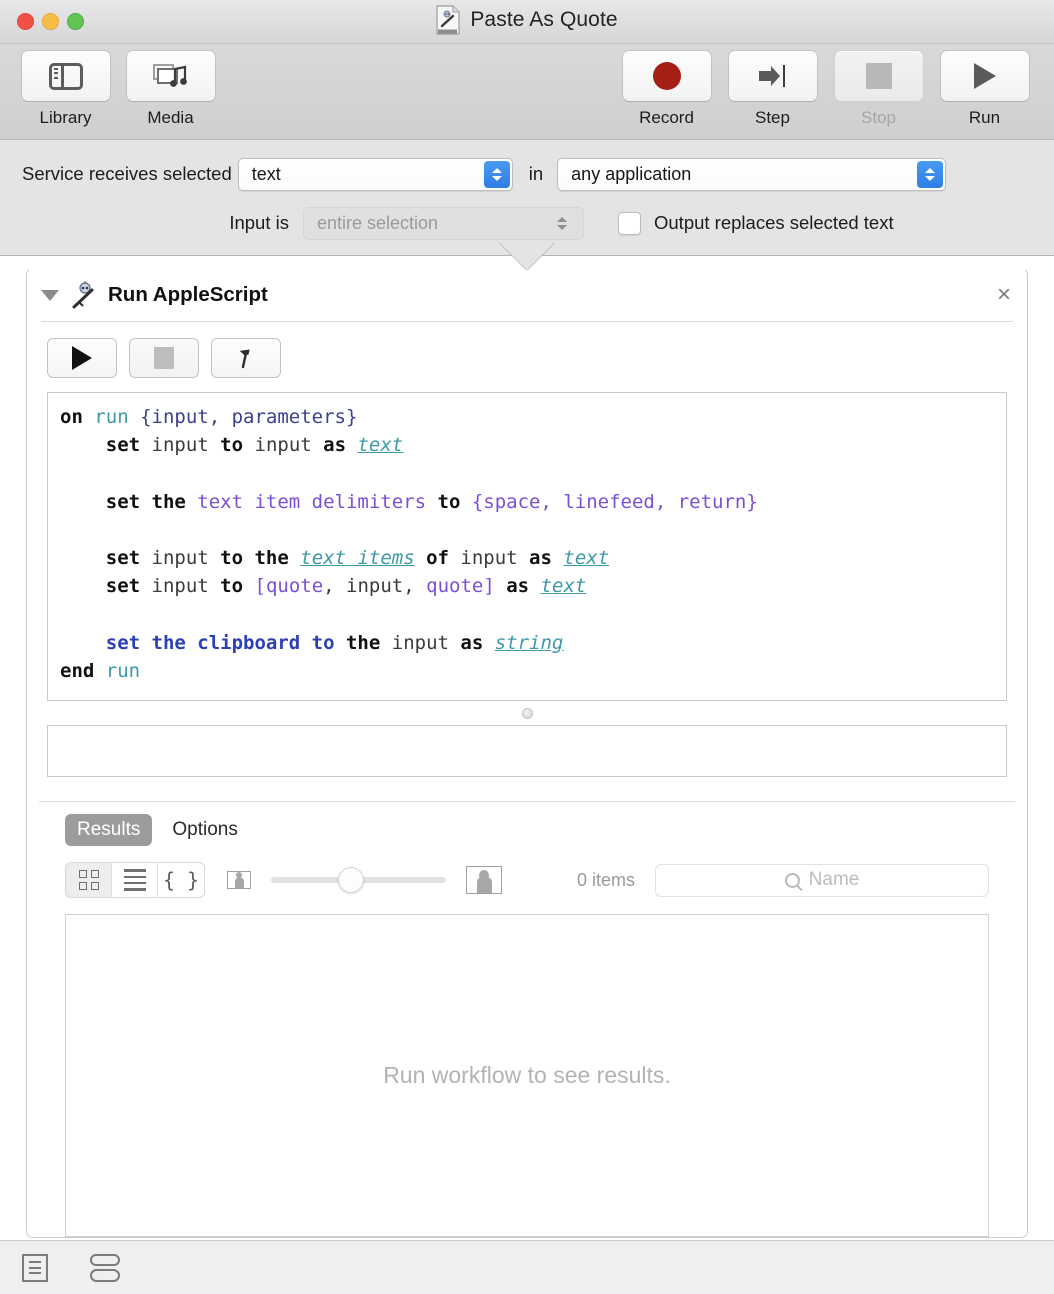 The width and height of the screenshot is (1054, 1294). Describe the element at coordinates (50, 295) in the screenshot. I see `disclosure-triangle-icon` at that location.